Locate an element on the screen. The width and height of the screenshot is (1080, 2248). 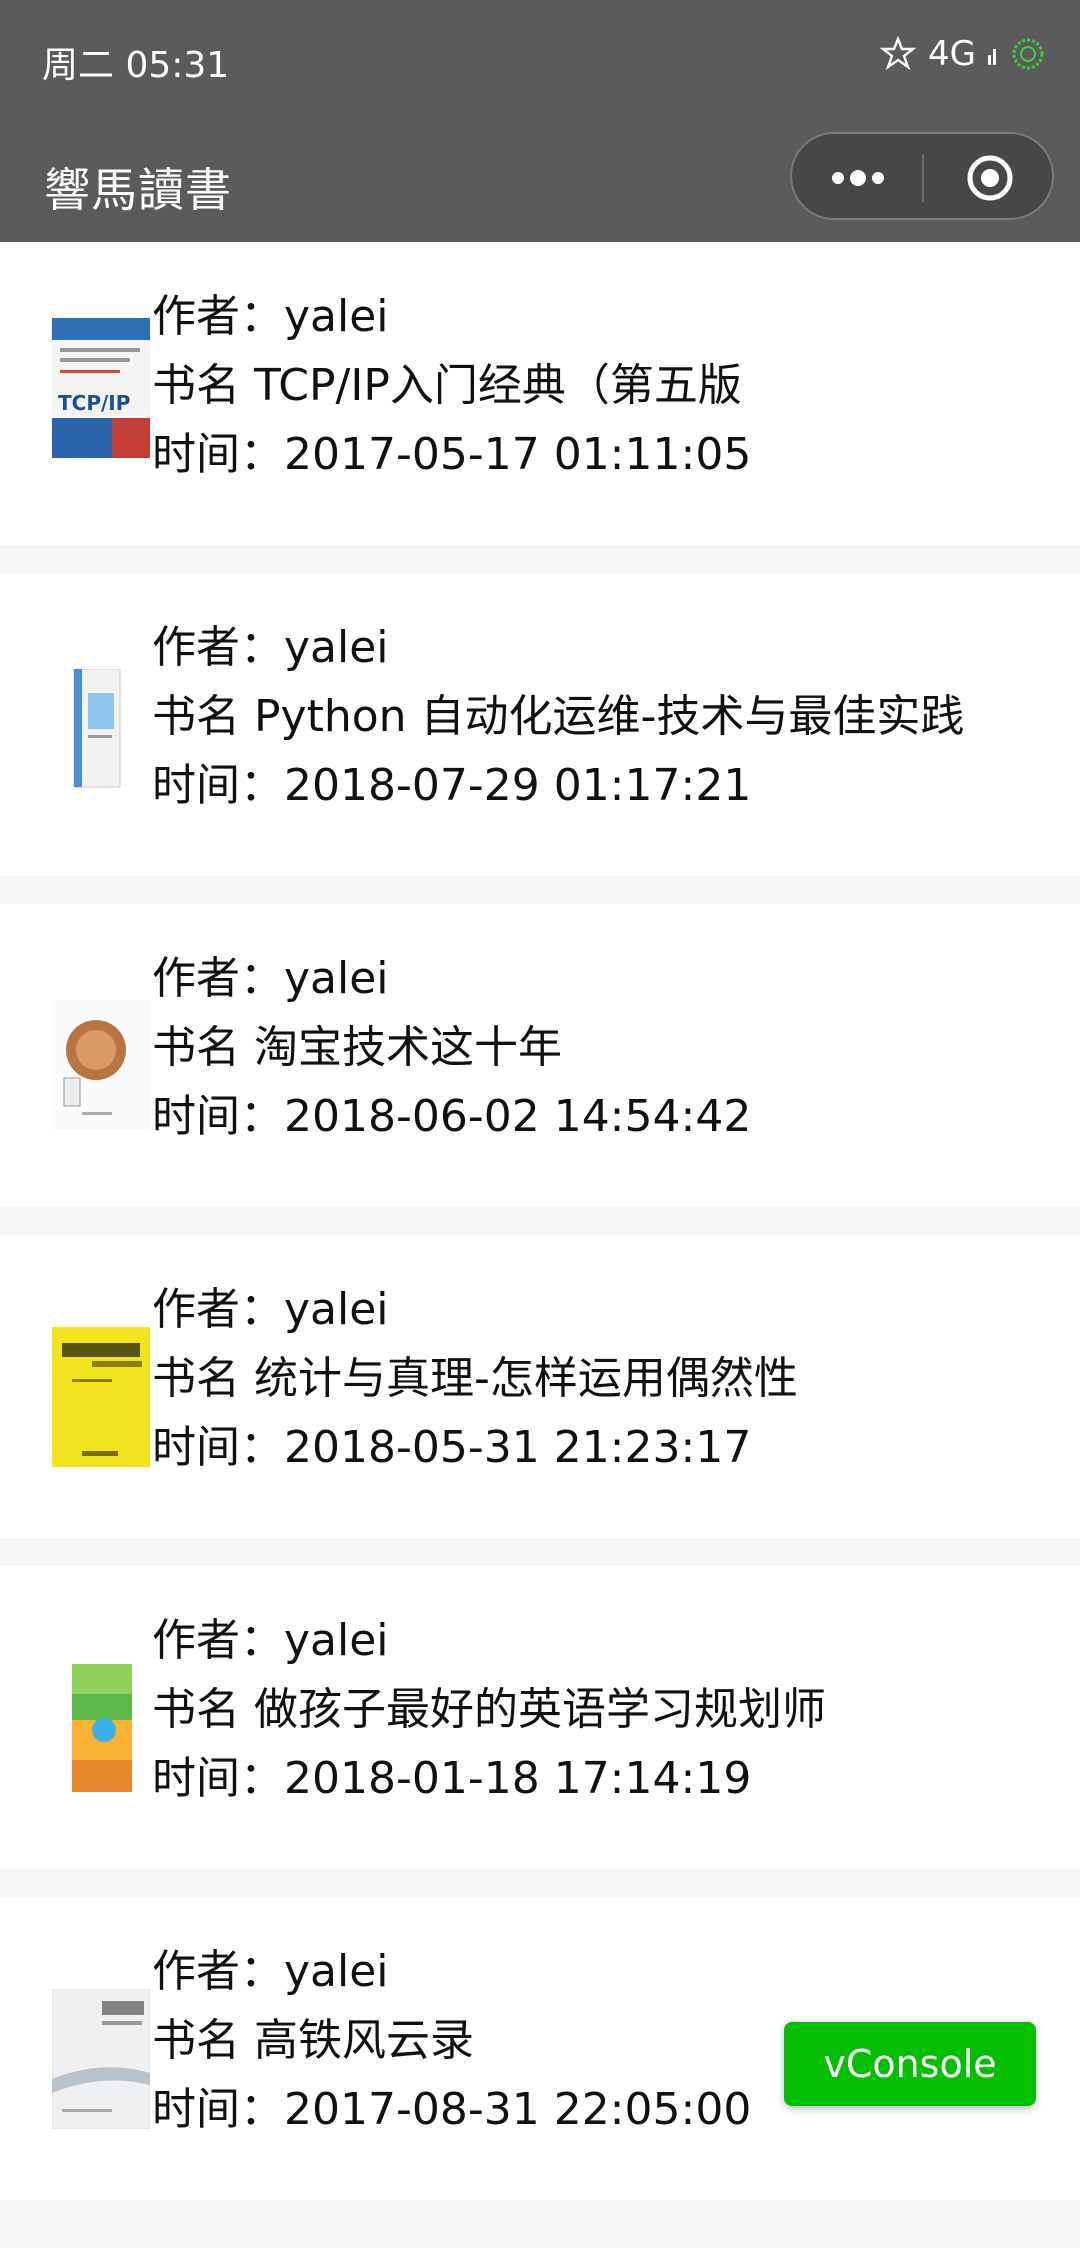
title-line: 书名 TCP/IP入门经典（第五版 is located at coordinates (451, 385).